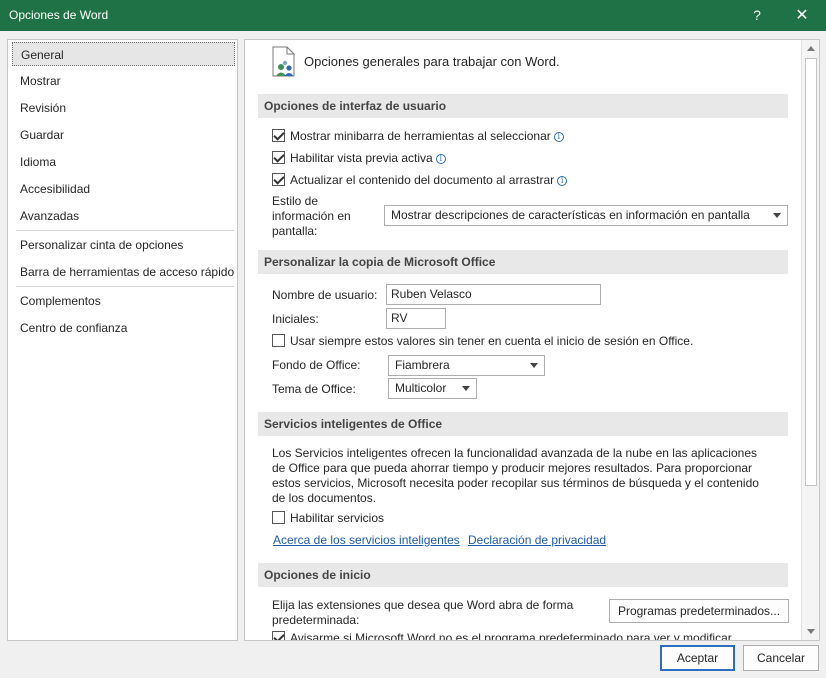 This screenshot has width=826, height=678. Describe the element at coordinates (422, 365) in the screenshot. I see `office-background-value: Fiambrera` at that location.